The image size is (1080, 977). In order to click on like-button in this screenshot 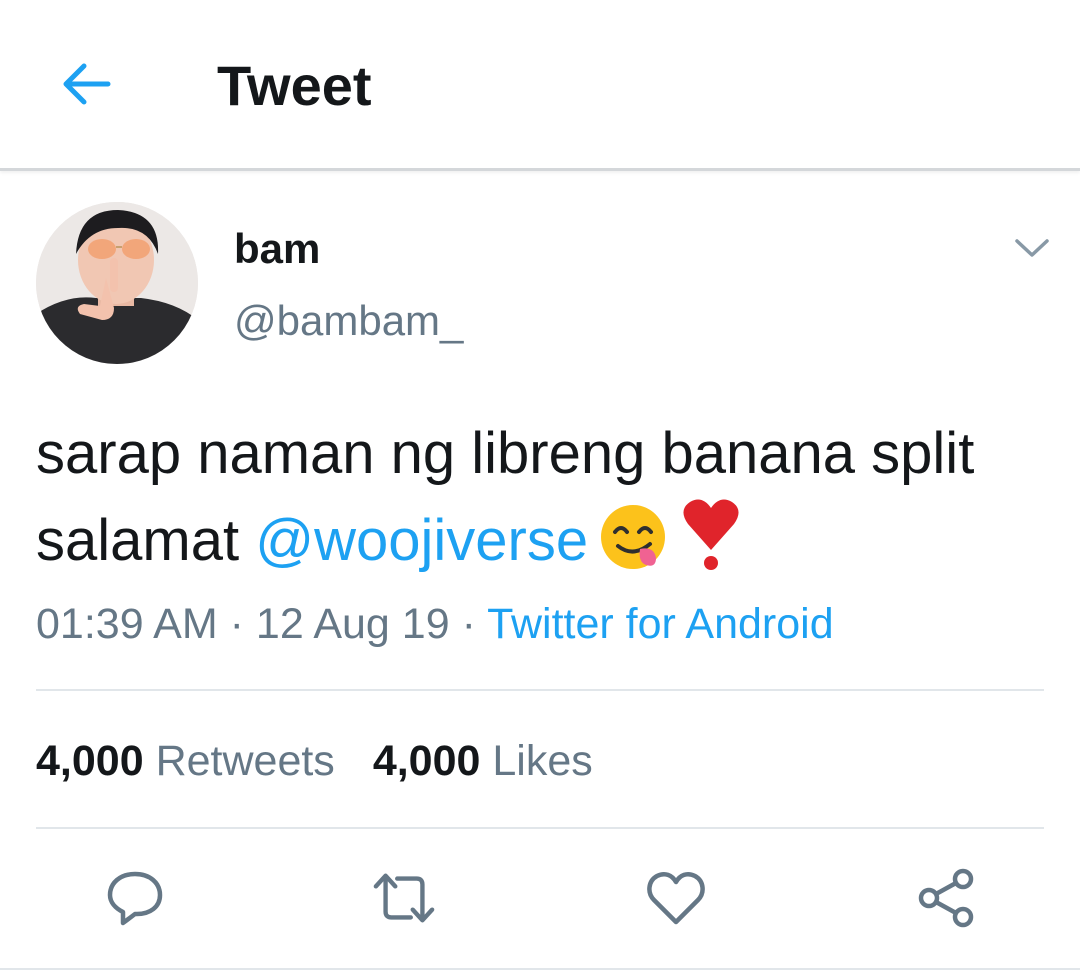, I will do `click(676, 898)`.